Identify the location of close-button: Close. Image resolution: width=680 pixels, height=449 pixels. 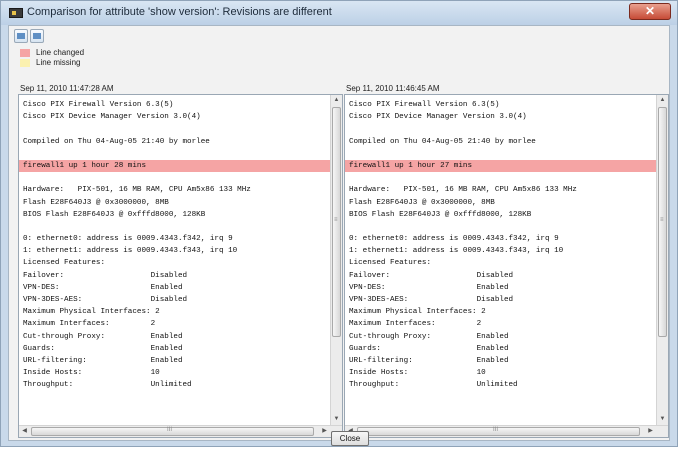
(350, 438).